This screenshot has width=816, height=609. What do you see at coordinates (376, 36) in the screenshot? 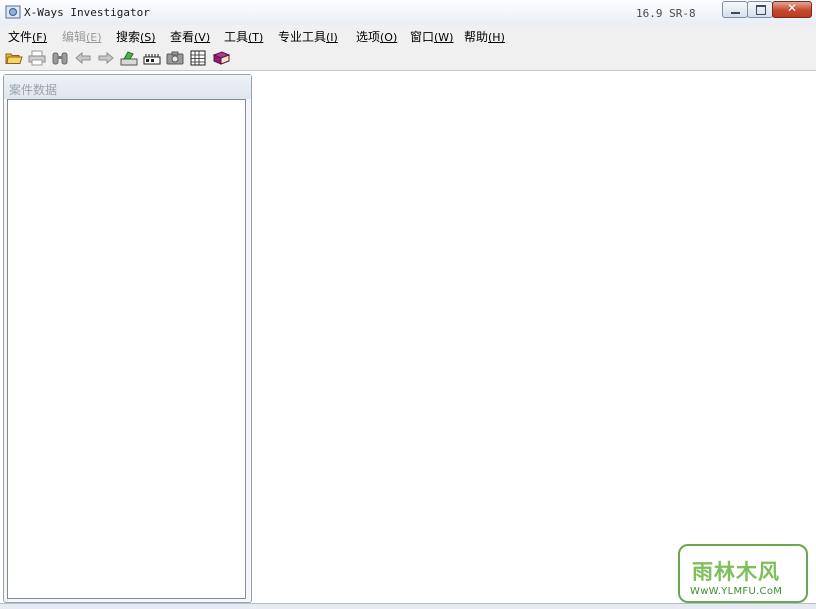
I see `menu-options: 选项(O)` at bounding box center [376, 36].